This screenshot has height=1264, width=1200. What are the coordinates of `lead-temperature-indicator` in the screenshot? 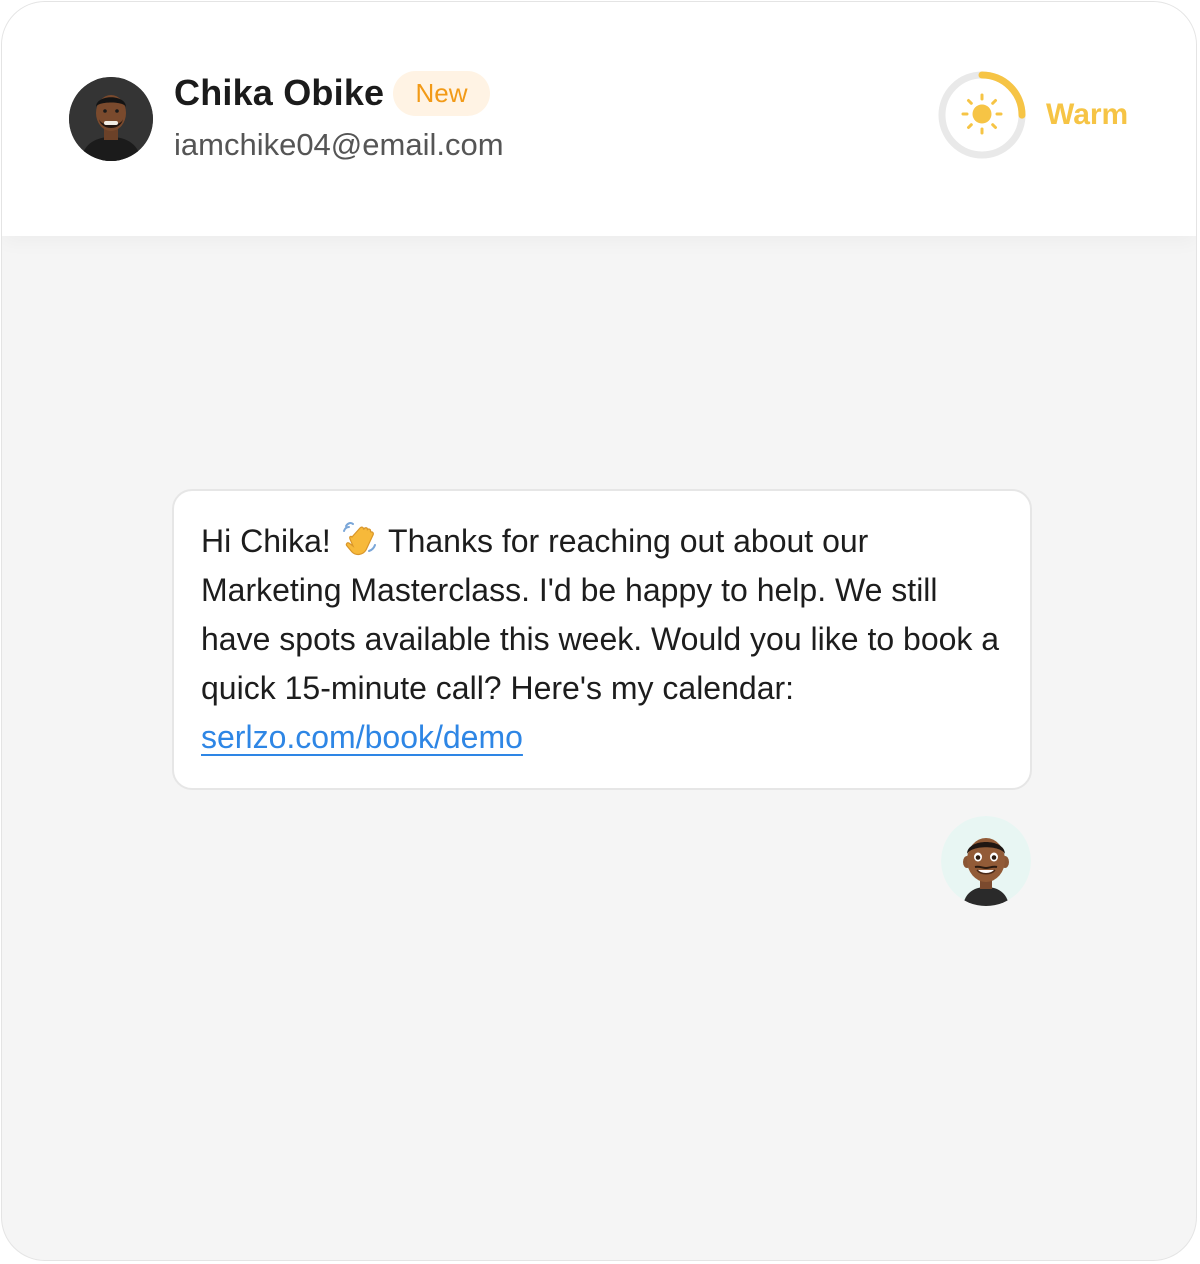 It's located at (982, 115).